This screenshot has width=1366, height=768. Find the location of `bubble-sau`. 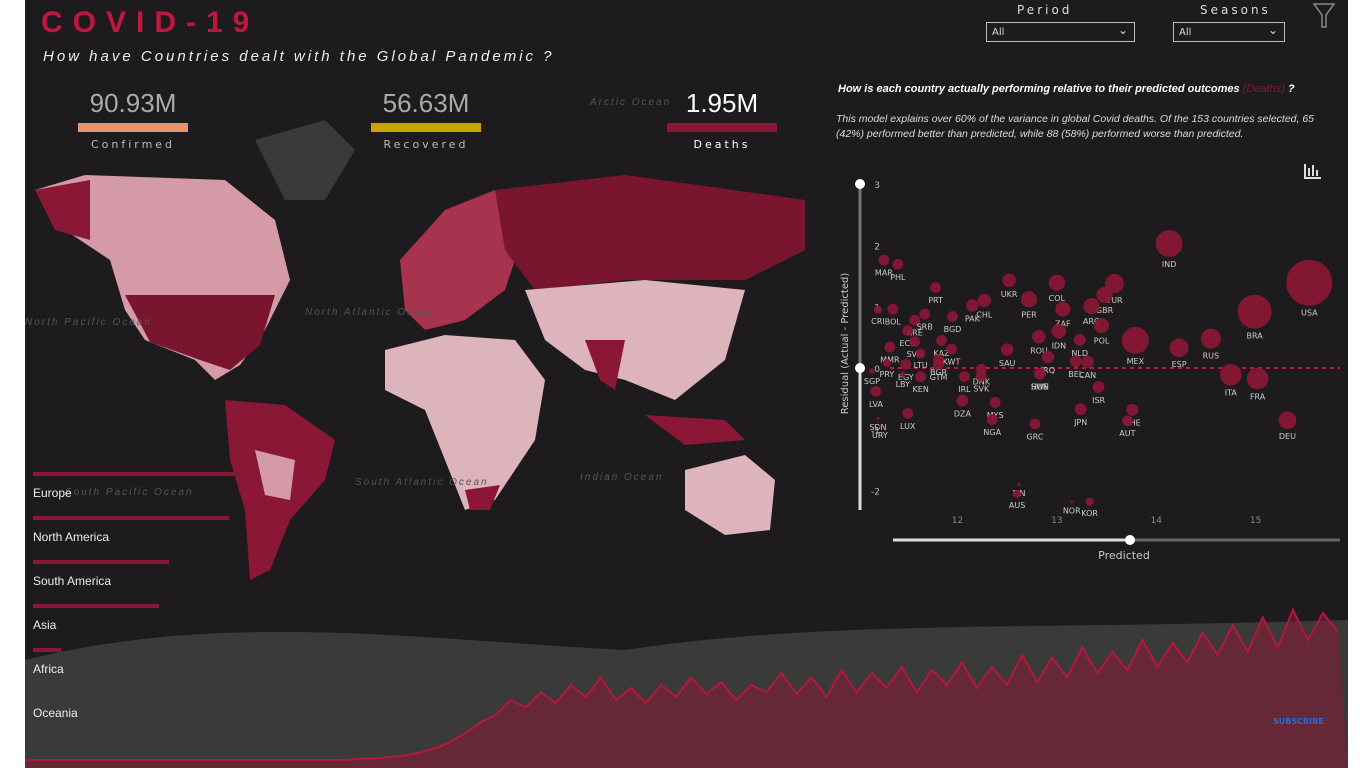

bubble-sau is located at coordinates (1007, 349).